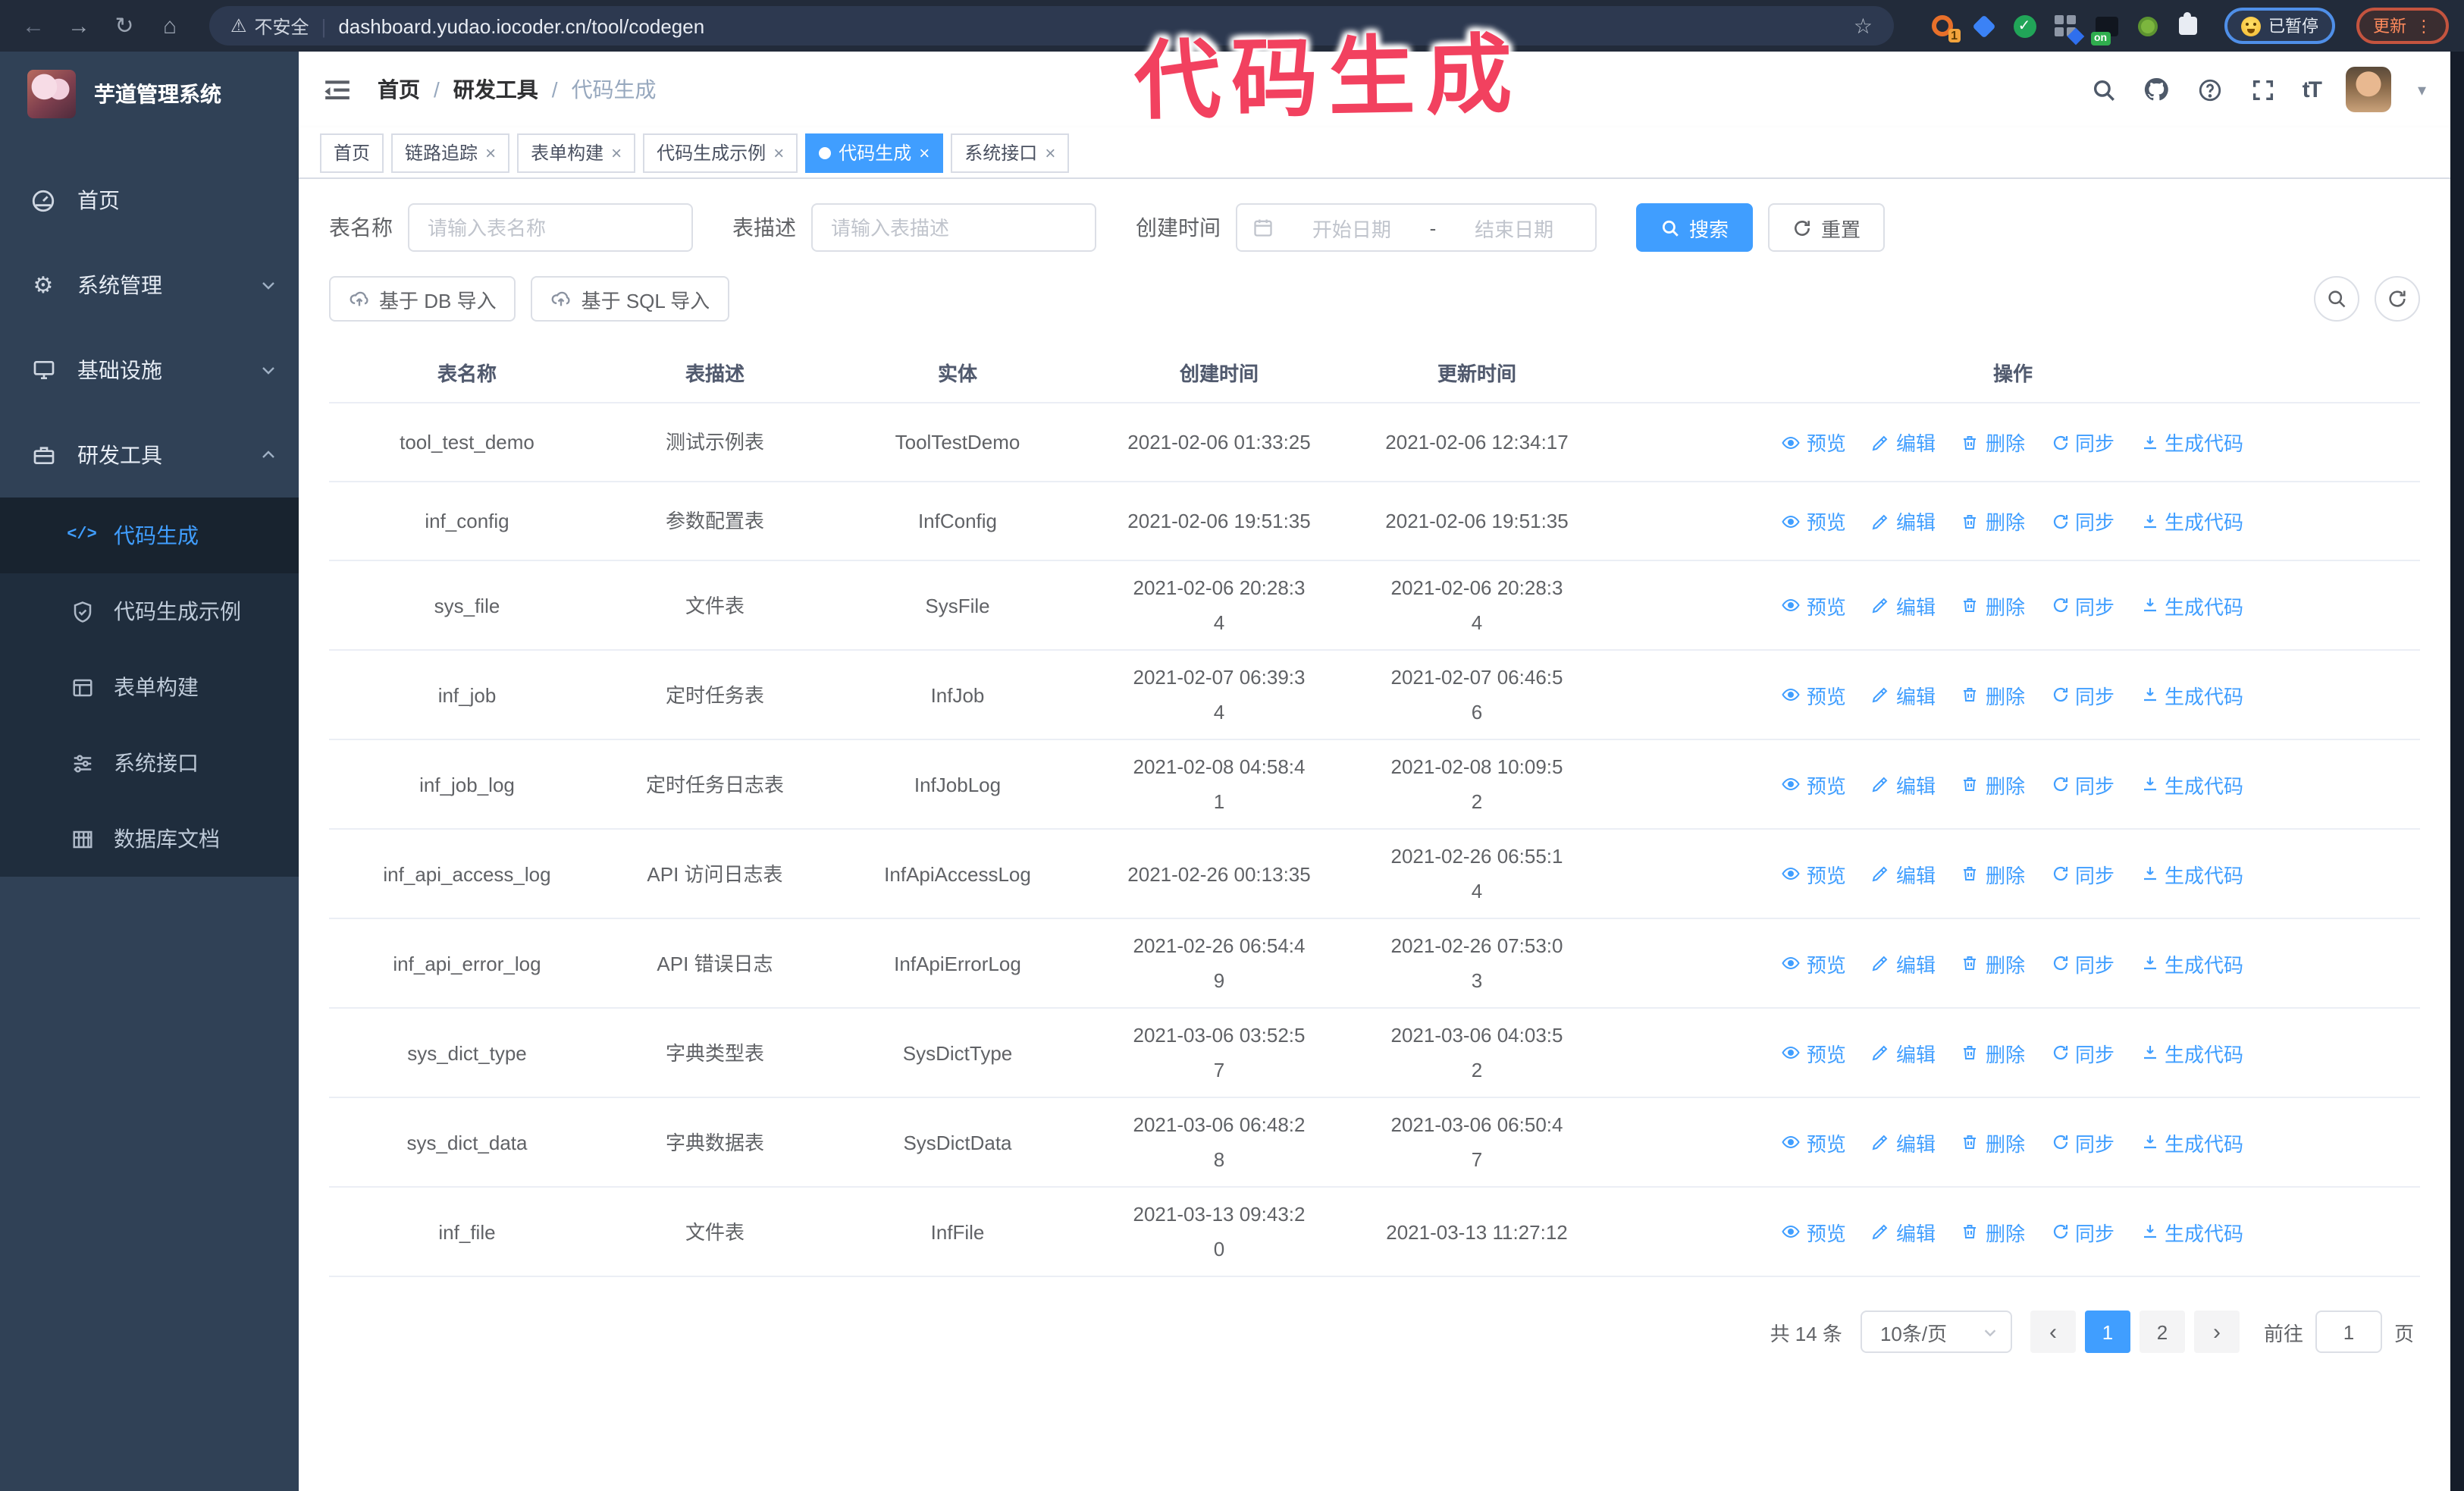  What do you see at coordinates (150, 839) in the screenshot?
I see `sidebar-item-db-doc: 数据库文档` at bounding box center [150, 839].